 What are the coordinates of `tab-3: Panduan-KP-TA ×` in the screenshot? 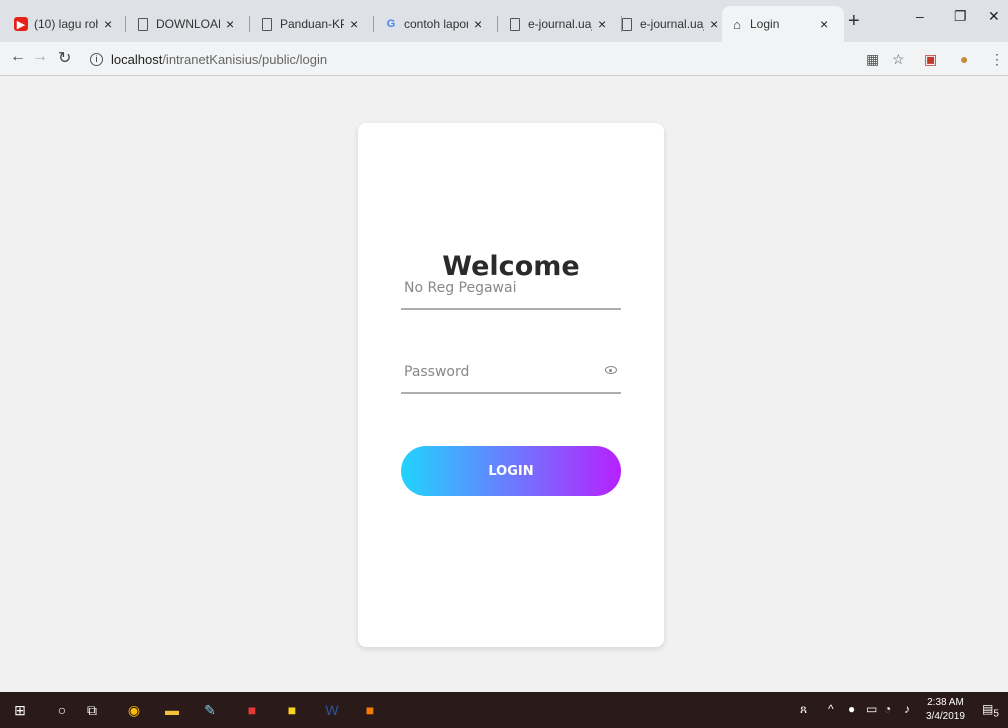 It's located at (313, 24).